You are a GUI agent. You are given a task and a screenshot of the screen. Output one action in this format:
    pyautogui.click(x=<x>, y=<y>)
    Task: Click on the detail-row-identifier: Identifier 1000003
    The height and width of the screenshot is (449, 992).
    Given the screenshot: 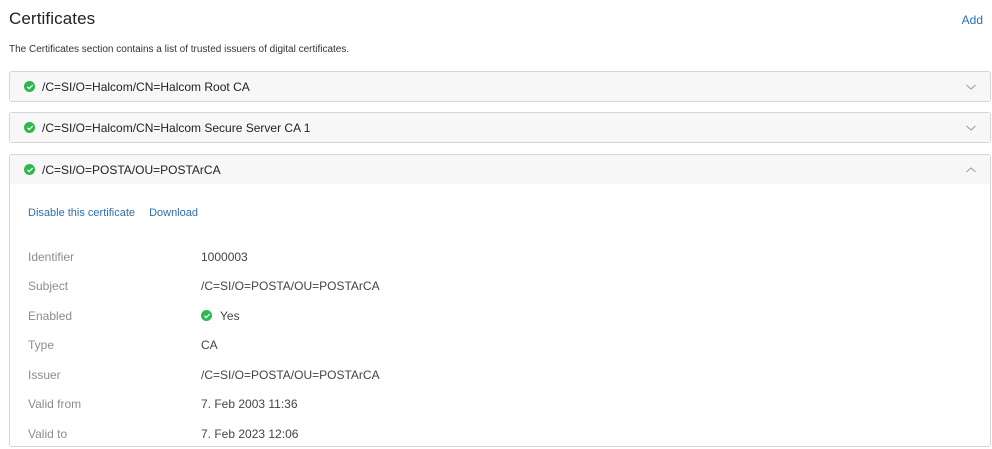 What is the action you would take?
    pyautogui.click(x=204, y=257)
    